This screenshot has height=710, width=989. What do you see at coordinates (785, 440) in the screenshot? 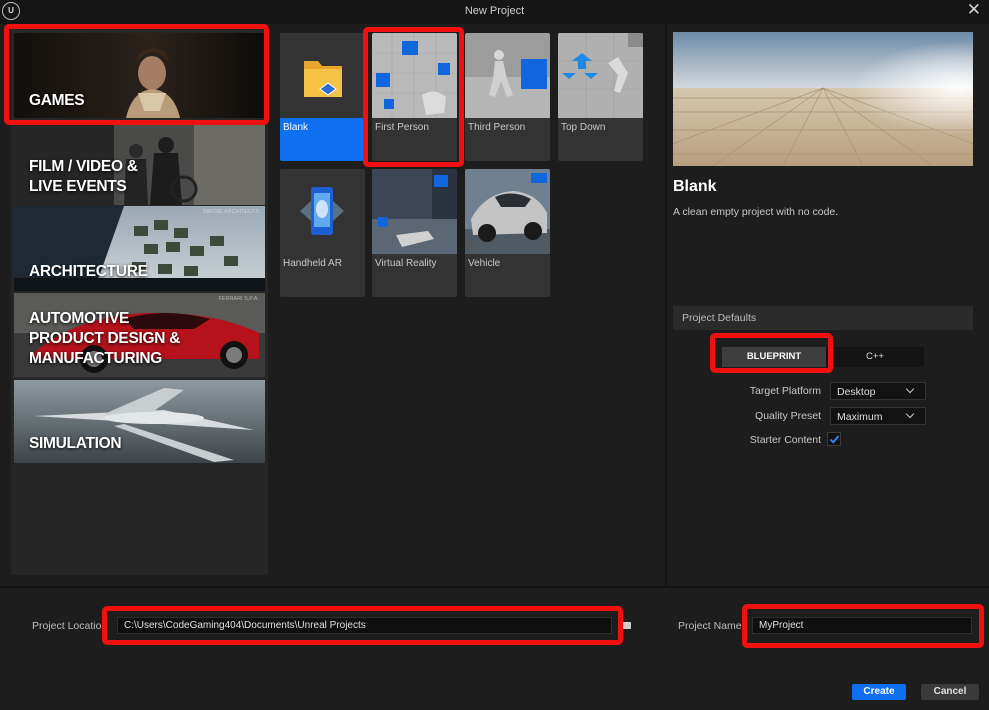
I see `starter-content-label: Starter Content` at bounding box center [785, 440].